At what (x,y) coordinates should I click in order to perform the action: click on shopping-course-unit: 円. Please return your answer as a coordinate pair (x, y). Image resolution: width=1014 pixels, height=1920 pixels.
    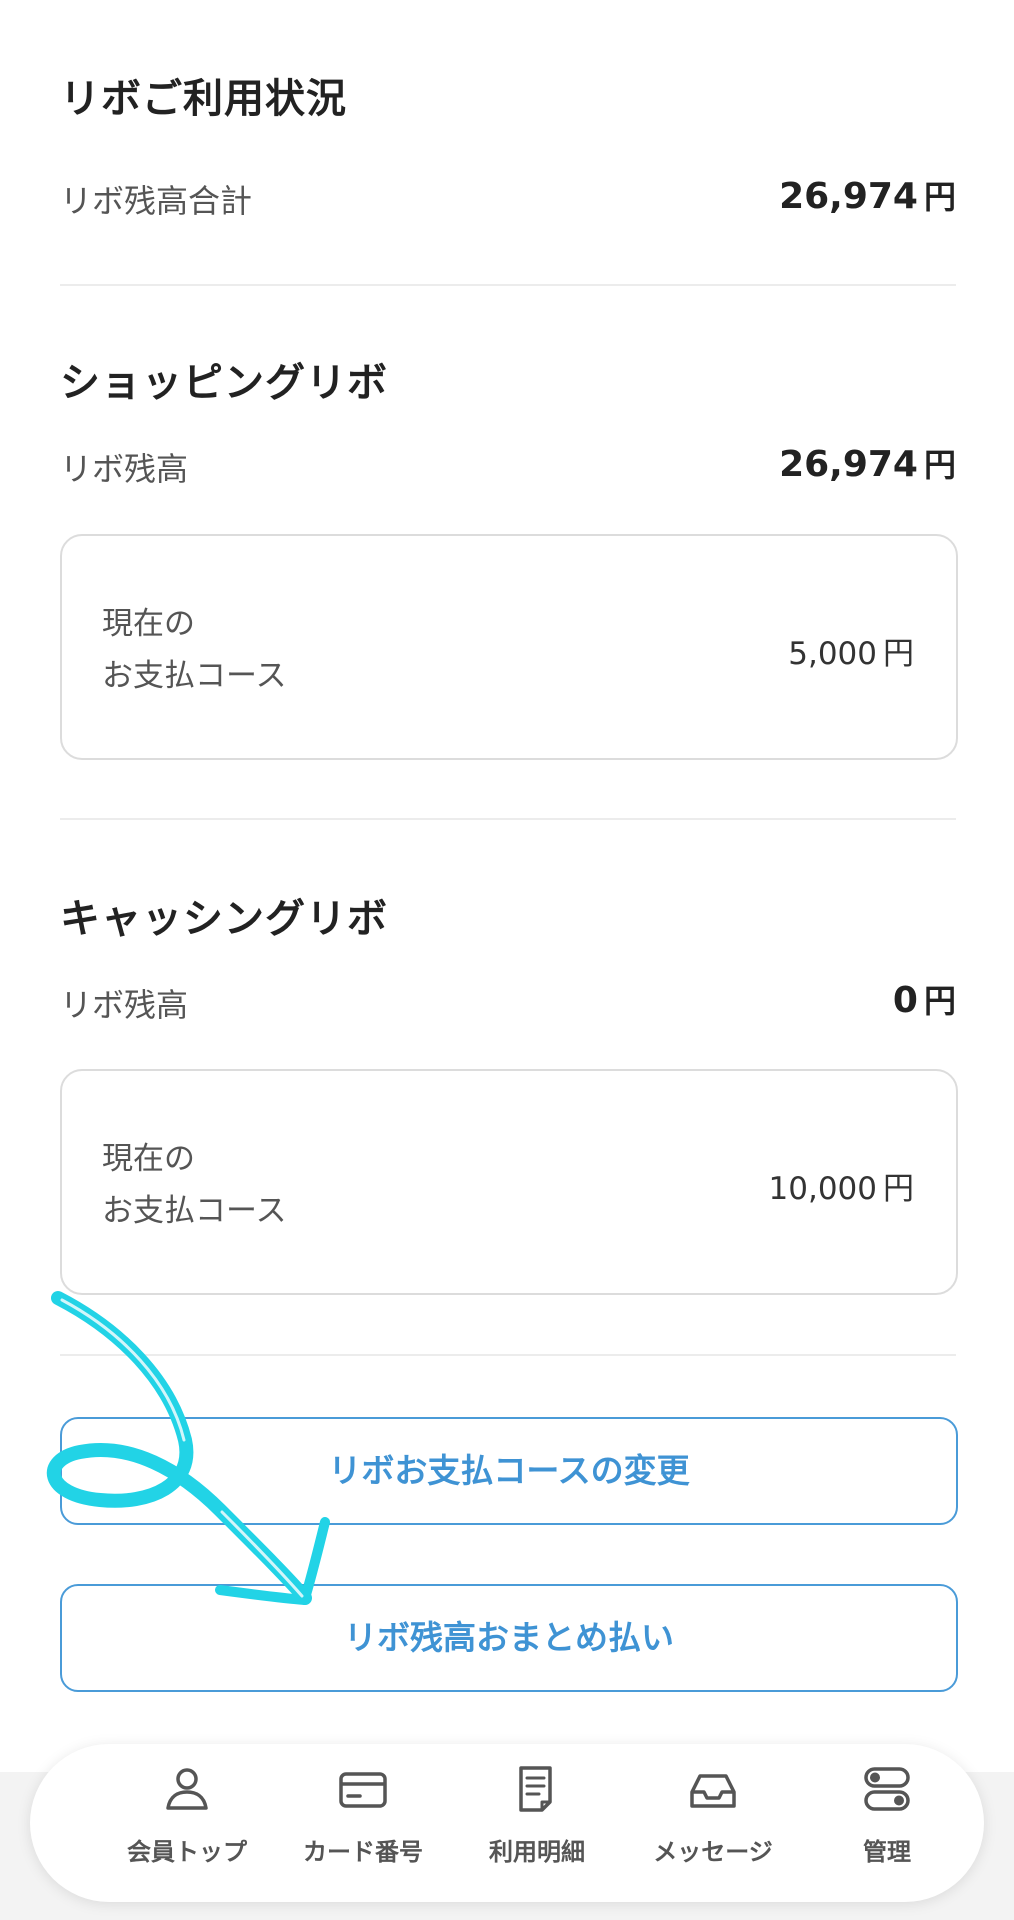
    Looking at the image, I should click on (898, 654).